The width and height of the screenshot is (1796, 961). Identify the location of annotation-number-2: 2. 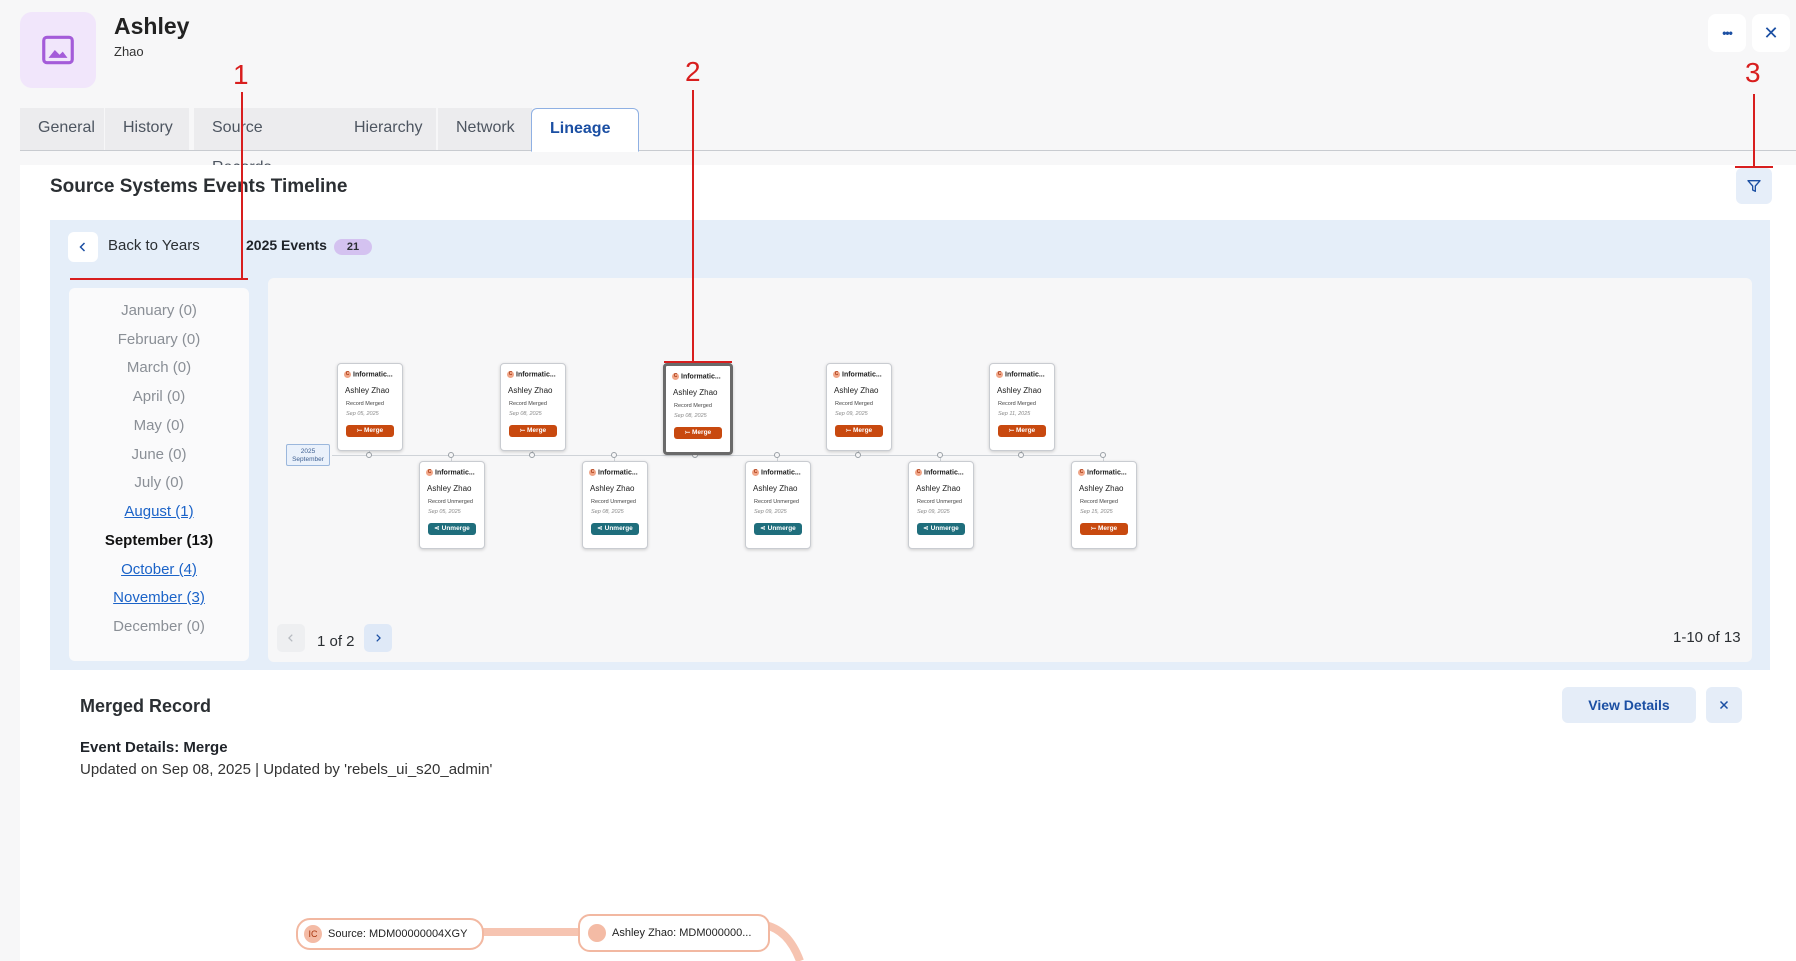
(693, 71).